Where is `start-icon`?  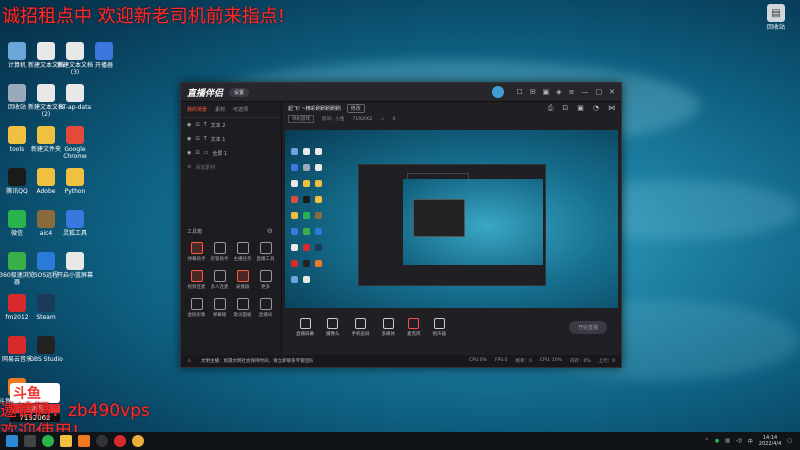
start-icon is located at coordinates (12, 441).